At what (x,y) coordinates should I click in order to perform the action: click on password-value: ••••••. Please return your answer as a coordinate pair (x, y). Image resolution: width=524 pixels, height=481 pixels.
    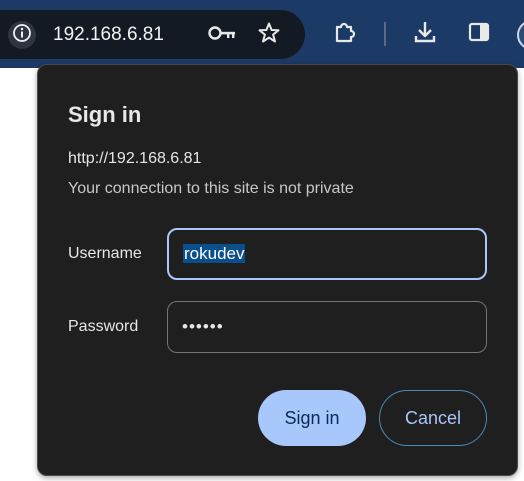
    Looking at the image, I should click on (203, 327).